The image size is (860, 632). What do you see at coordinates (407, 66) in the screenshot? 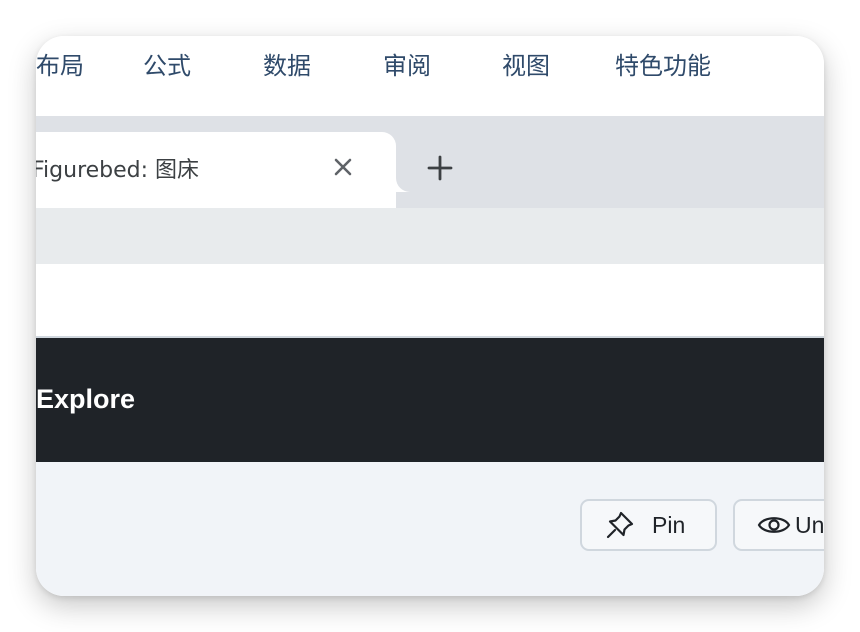
I see `menu-item-review: 审阅` at bounding box center [407, 66].